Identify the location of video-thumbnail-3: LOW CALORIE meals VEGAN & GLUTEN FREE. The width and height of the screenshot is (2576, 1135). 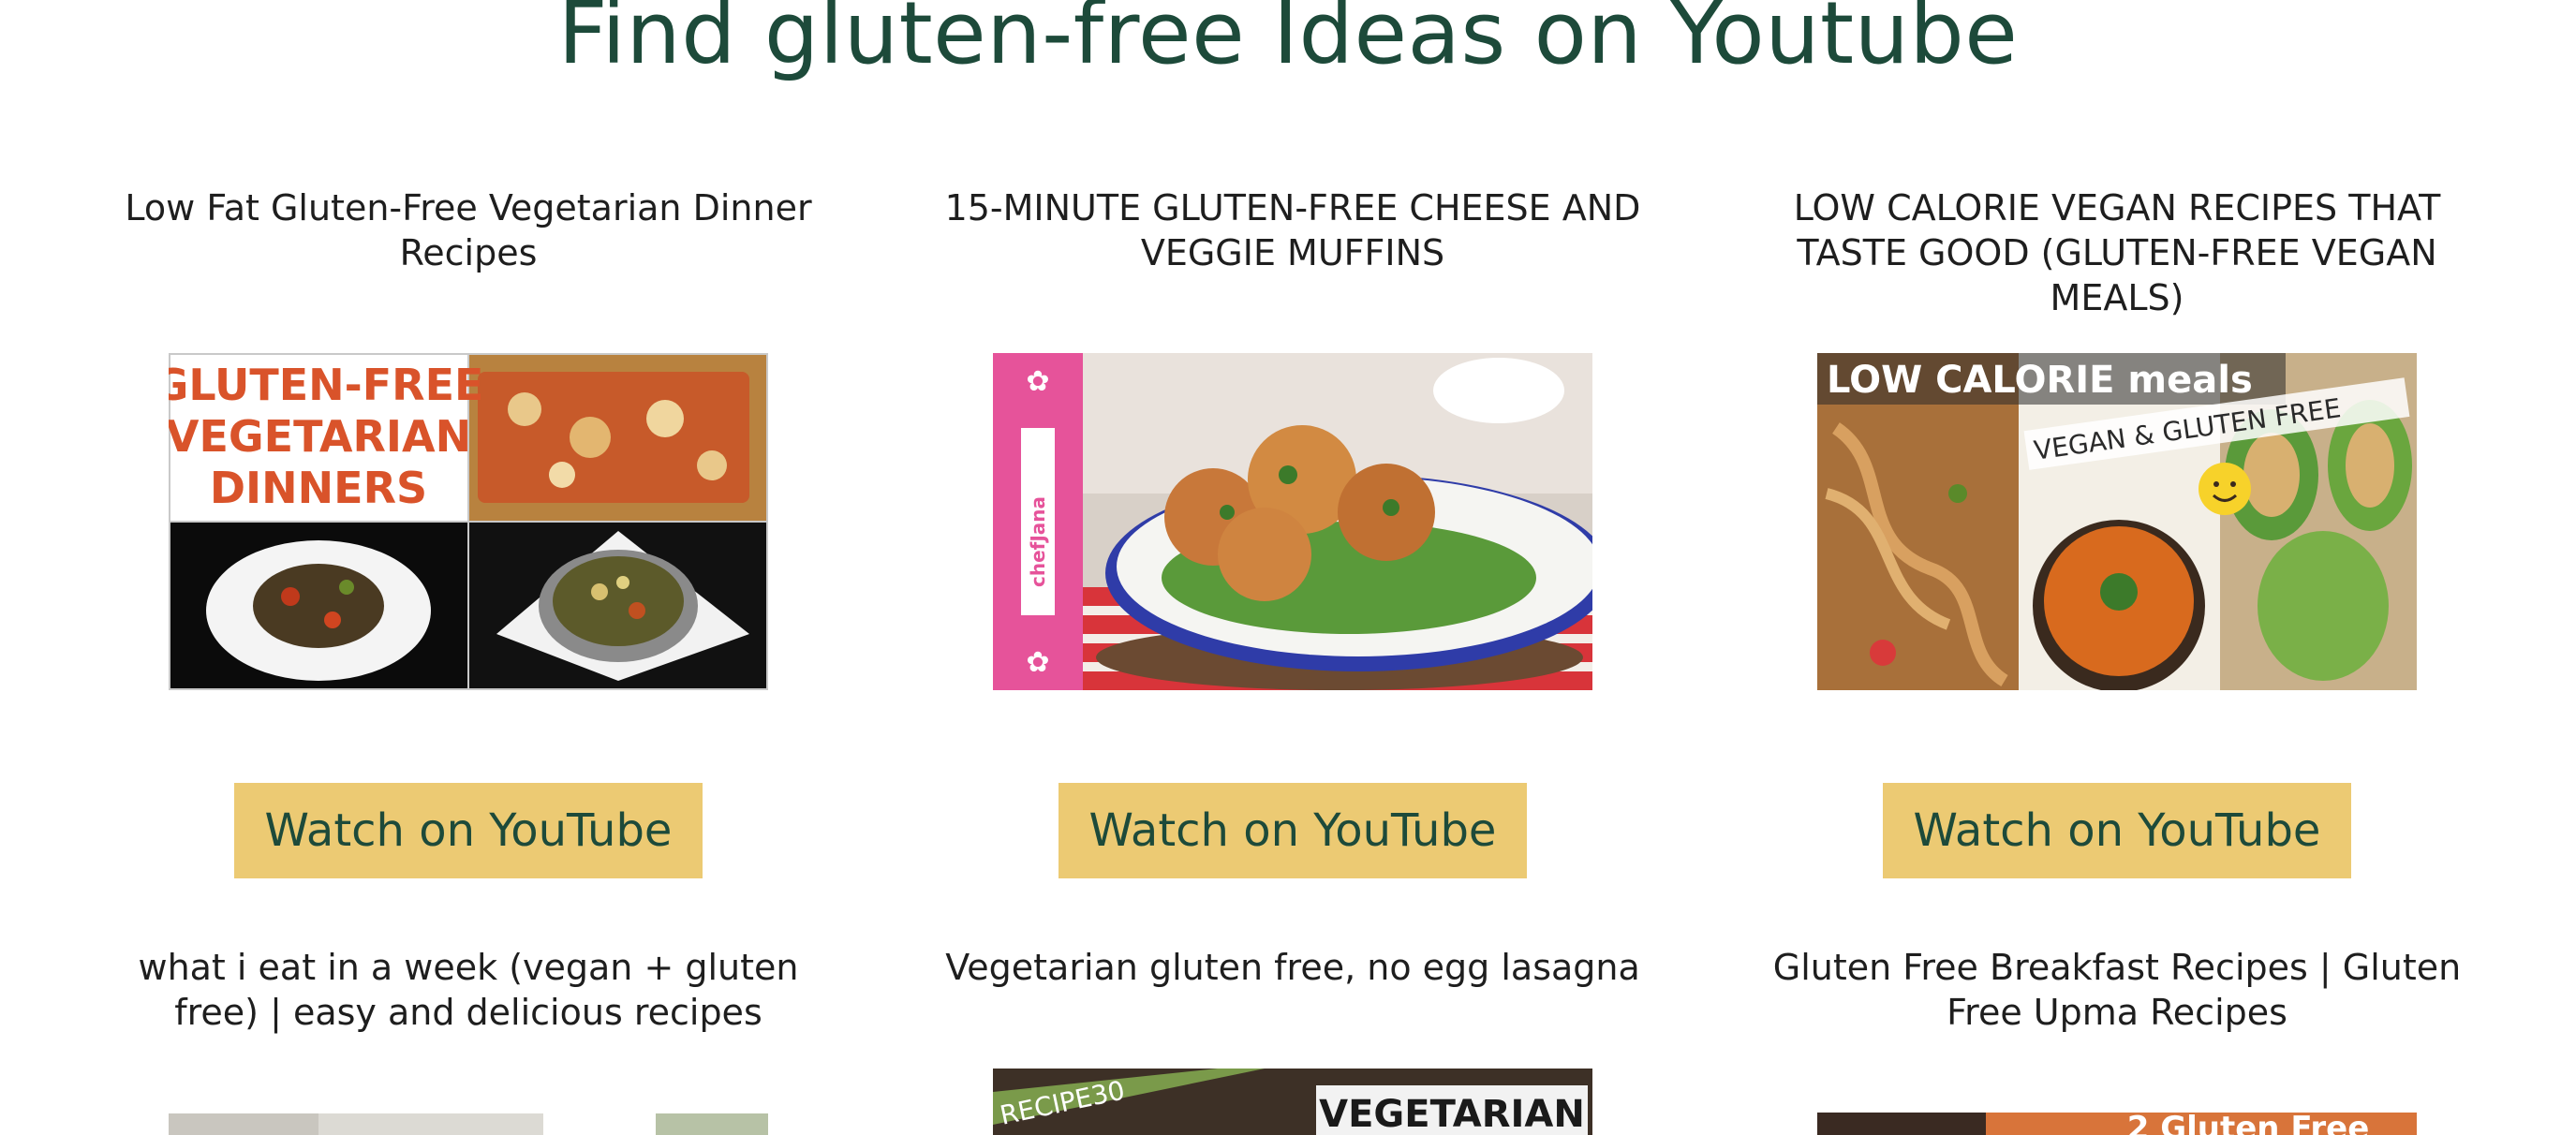
(2117, 521).